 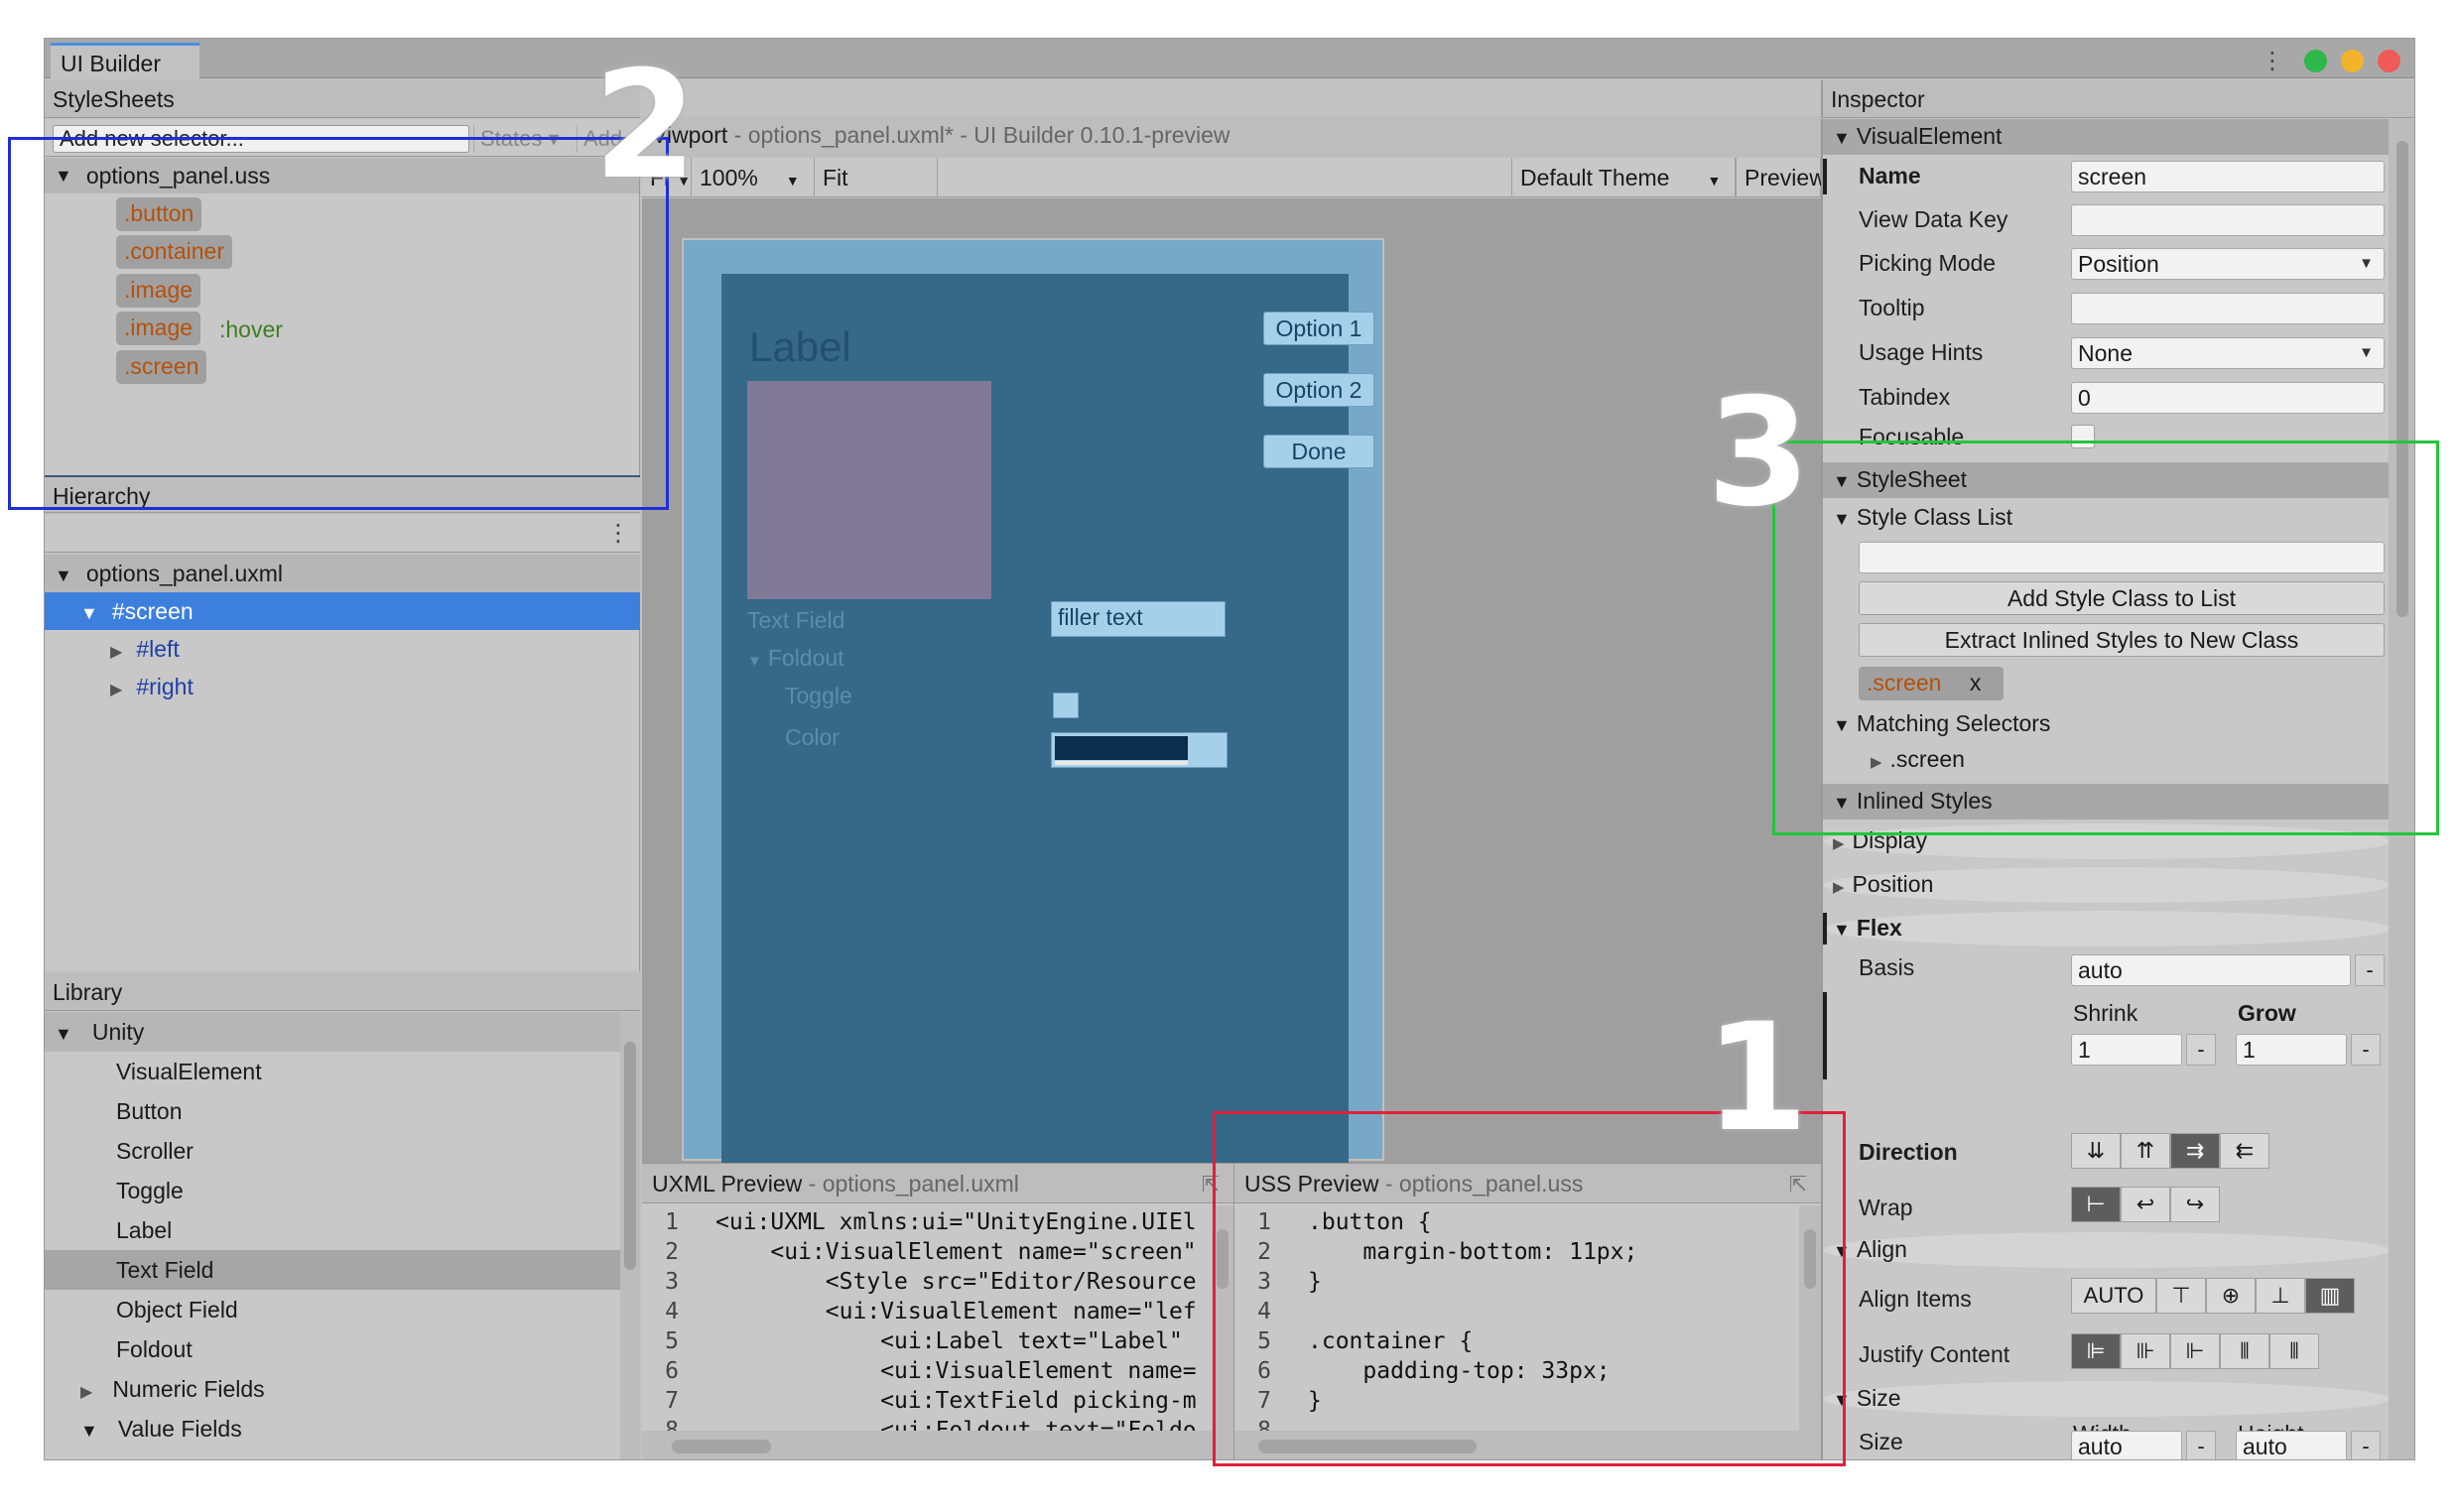 What do you see at coordinates (2244, 1151) in the screenshot?
I see `direction-row-reverse-icon: ⇇` at bounding box center [2244, 1151].